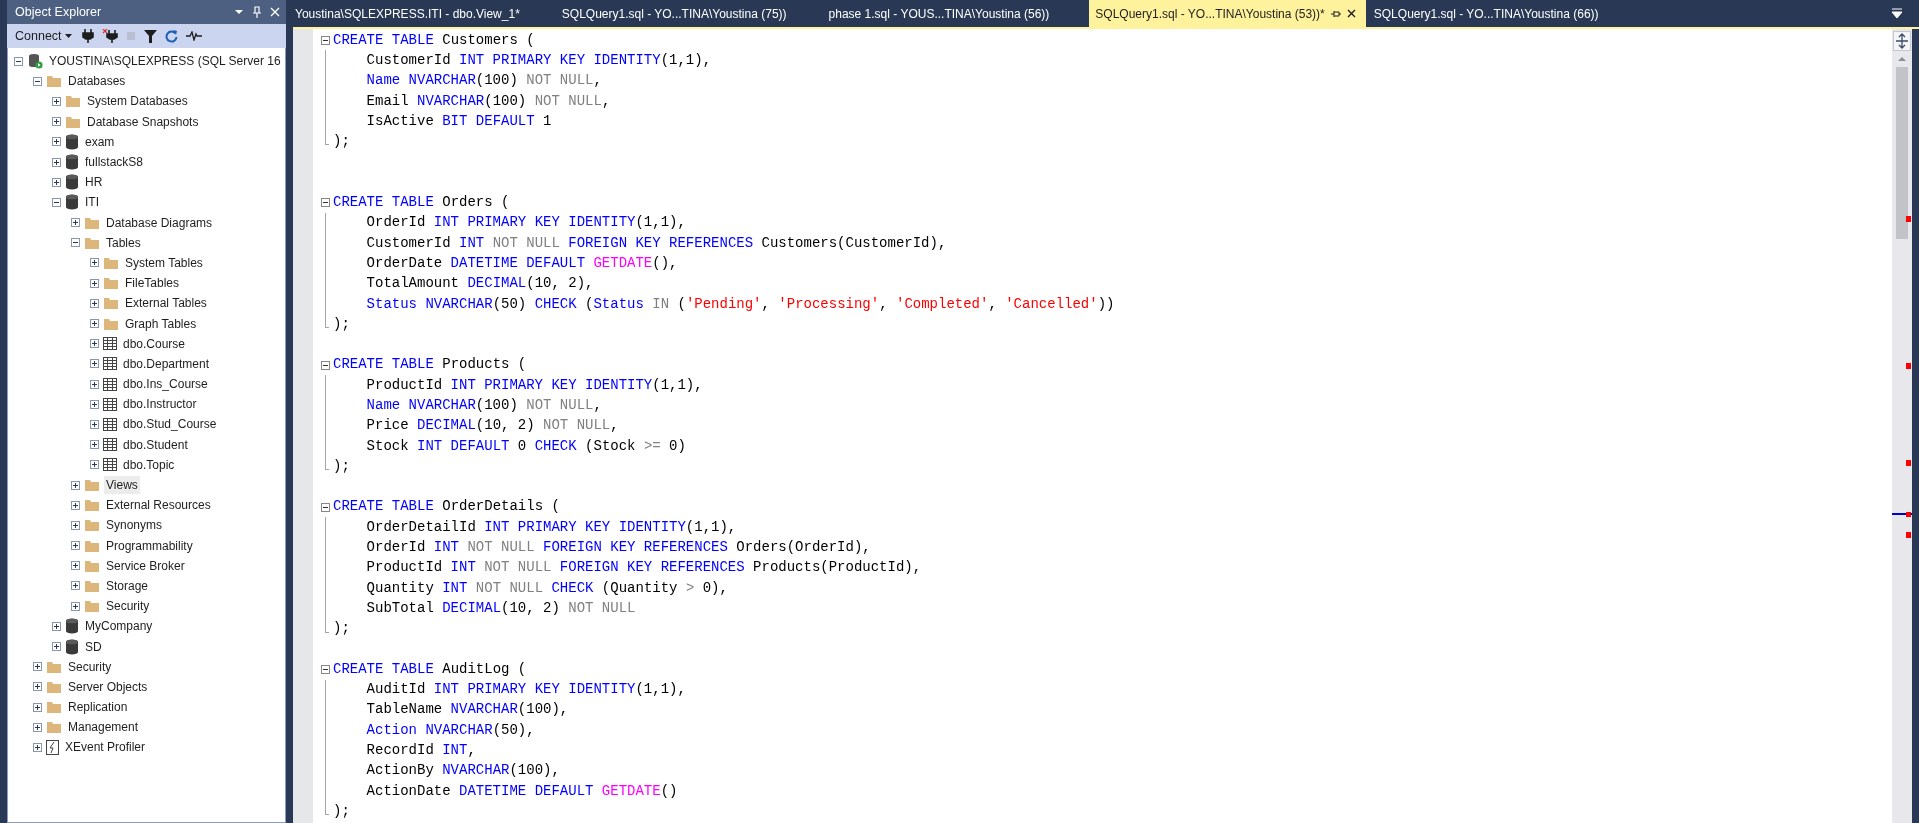 This screenshot has height=823, width=1919. Describe the element at coordinates (458, 121) in the screenshot. I see `code-line: IsActive BIT DEFAULT 1` at that location.